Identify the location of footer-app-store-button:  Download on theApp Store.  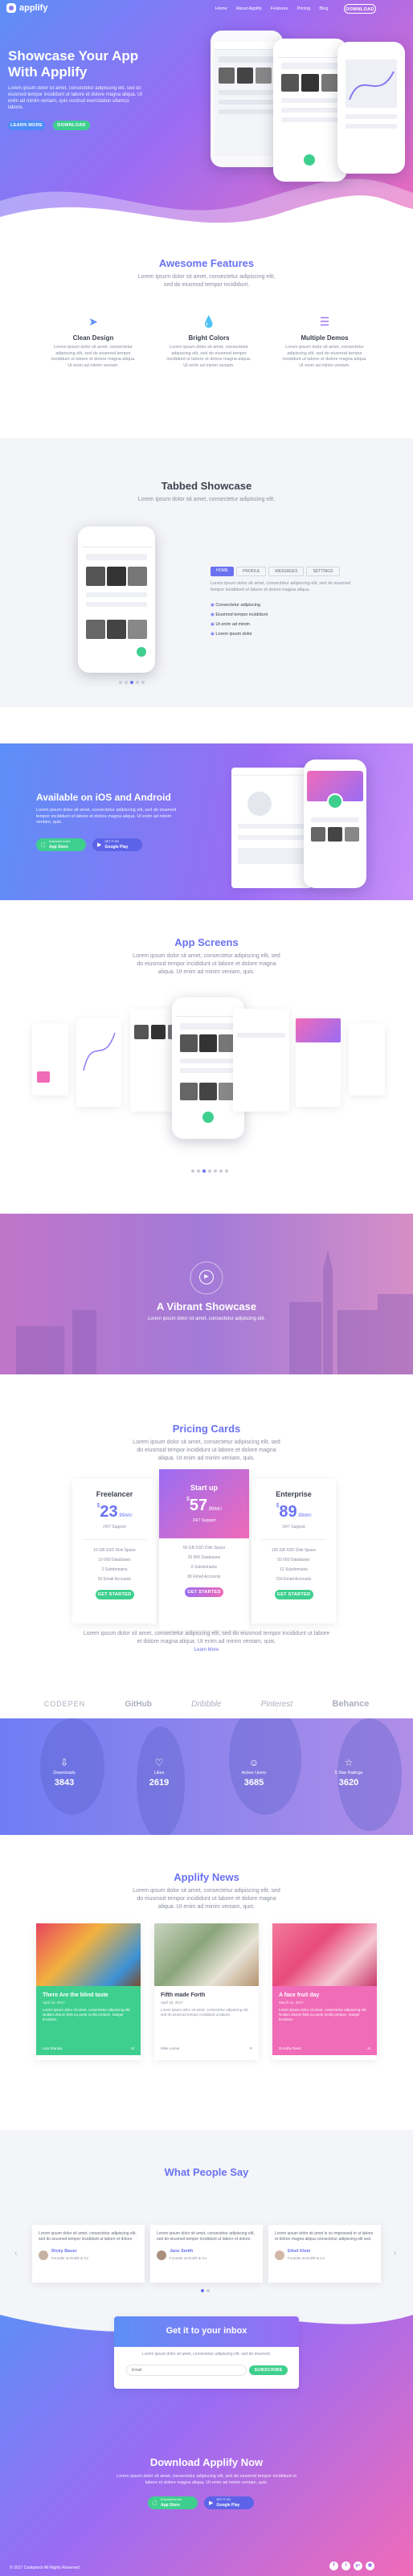
(173, 2502).